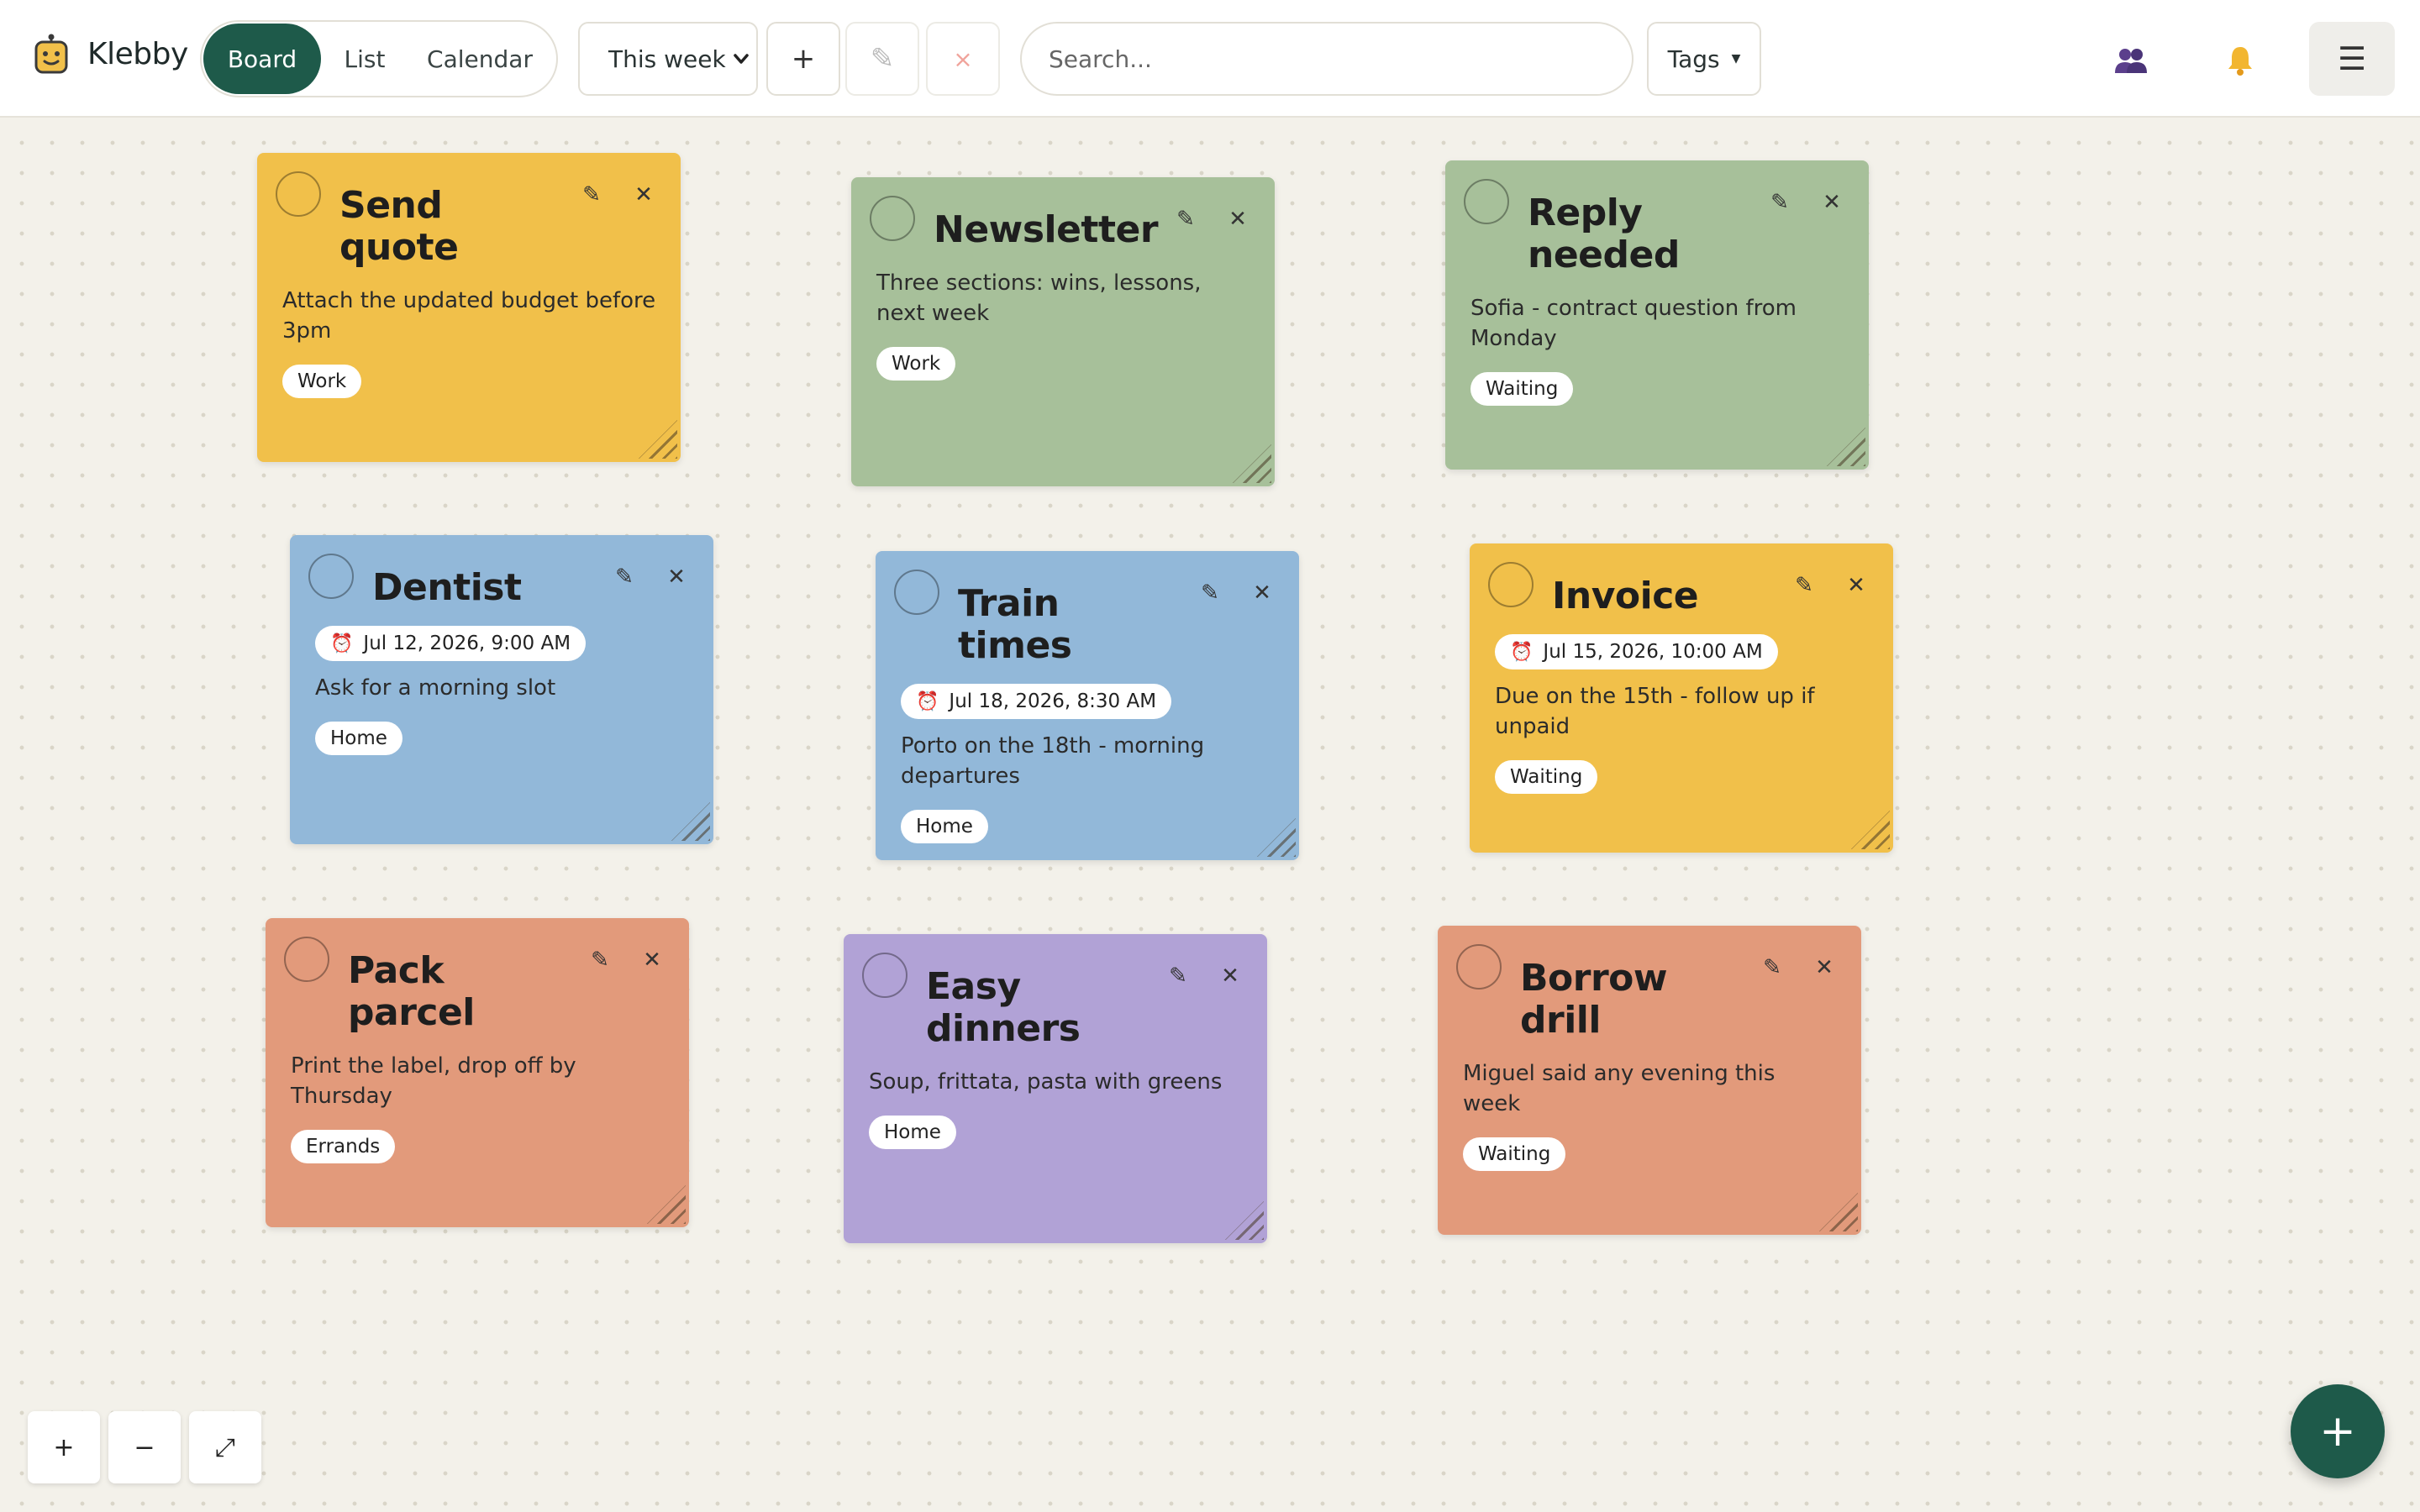 This screenshot has width=2420, height=1512. What do you see at coordinates (1039, 298) in the screenshot?
I see `note-body: Three sections: wins, lessons, next week` at bounding box center [1039, 298].